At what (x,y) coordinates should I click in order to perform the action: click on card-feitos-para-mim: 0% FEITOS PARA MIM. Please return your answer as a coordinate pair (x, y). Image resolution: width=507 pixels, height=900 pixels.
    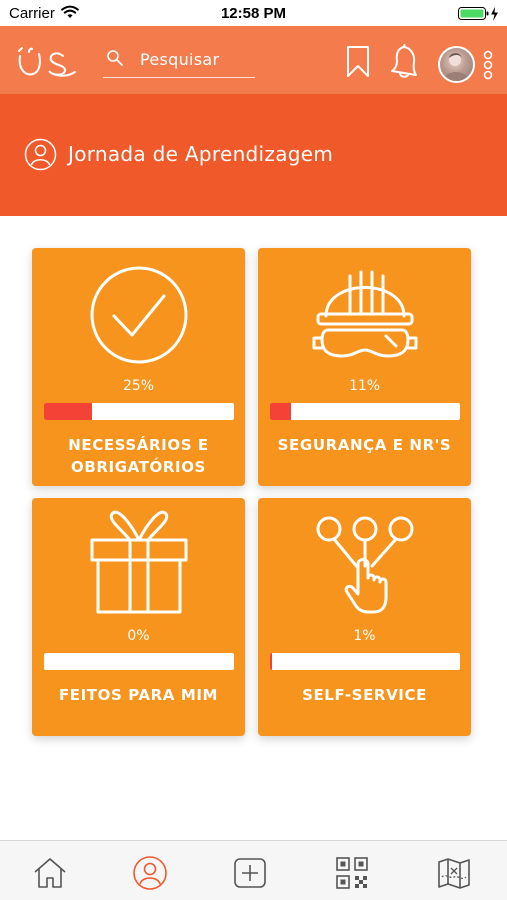
    Looking at the image, I should click on (138, 617).